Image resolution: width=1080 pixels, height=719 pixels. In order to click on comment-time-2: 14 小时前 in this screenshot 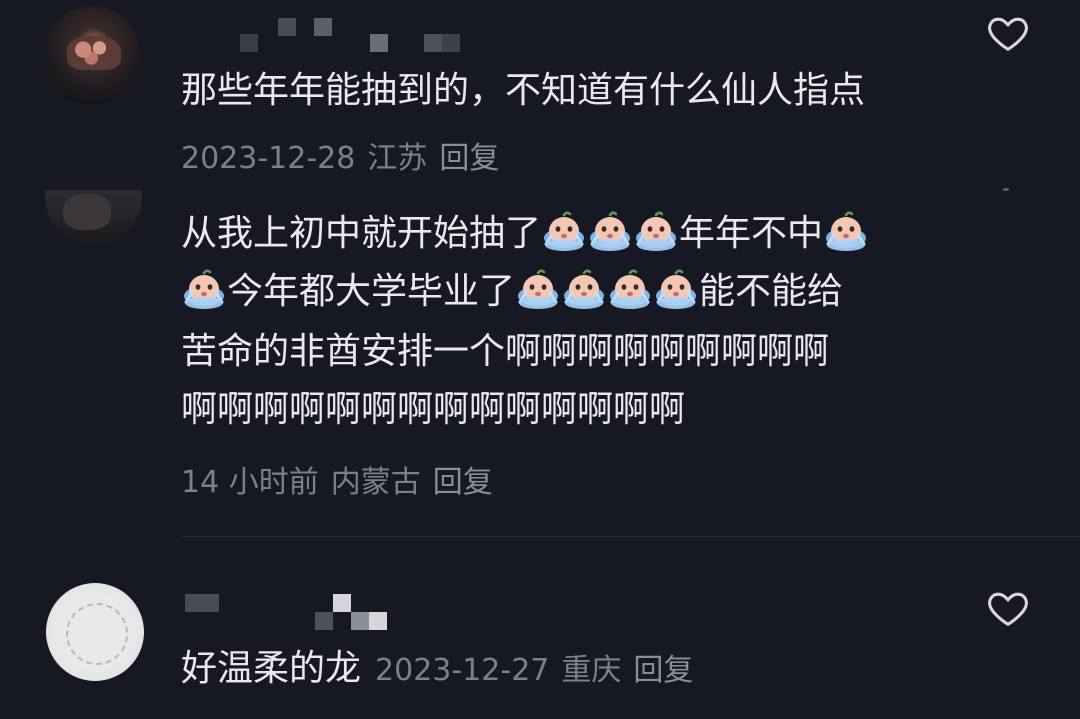, I will do `click(250, 482)`.